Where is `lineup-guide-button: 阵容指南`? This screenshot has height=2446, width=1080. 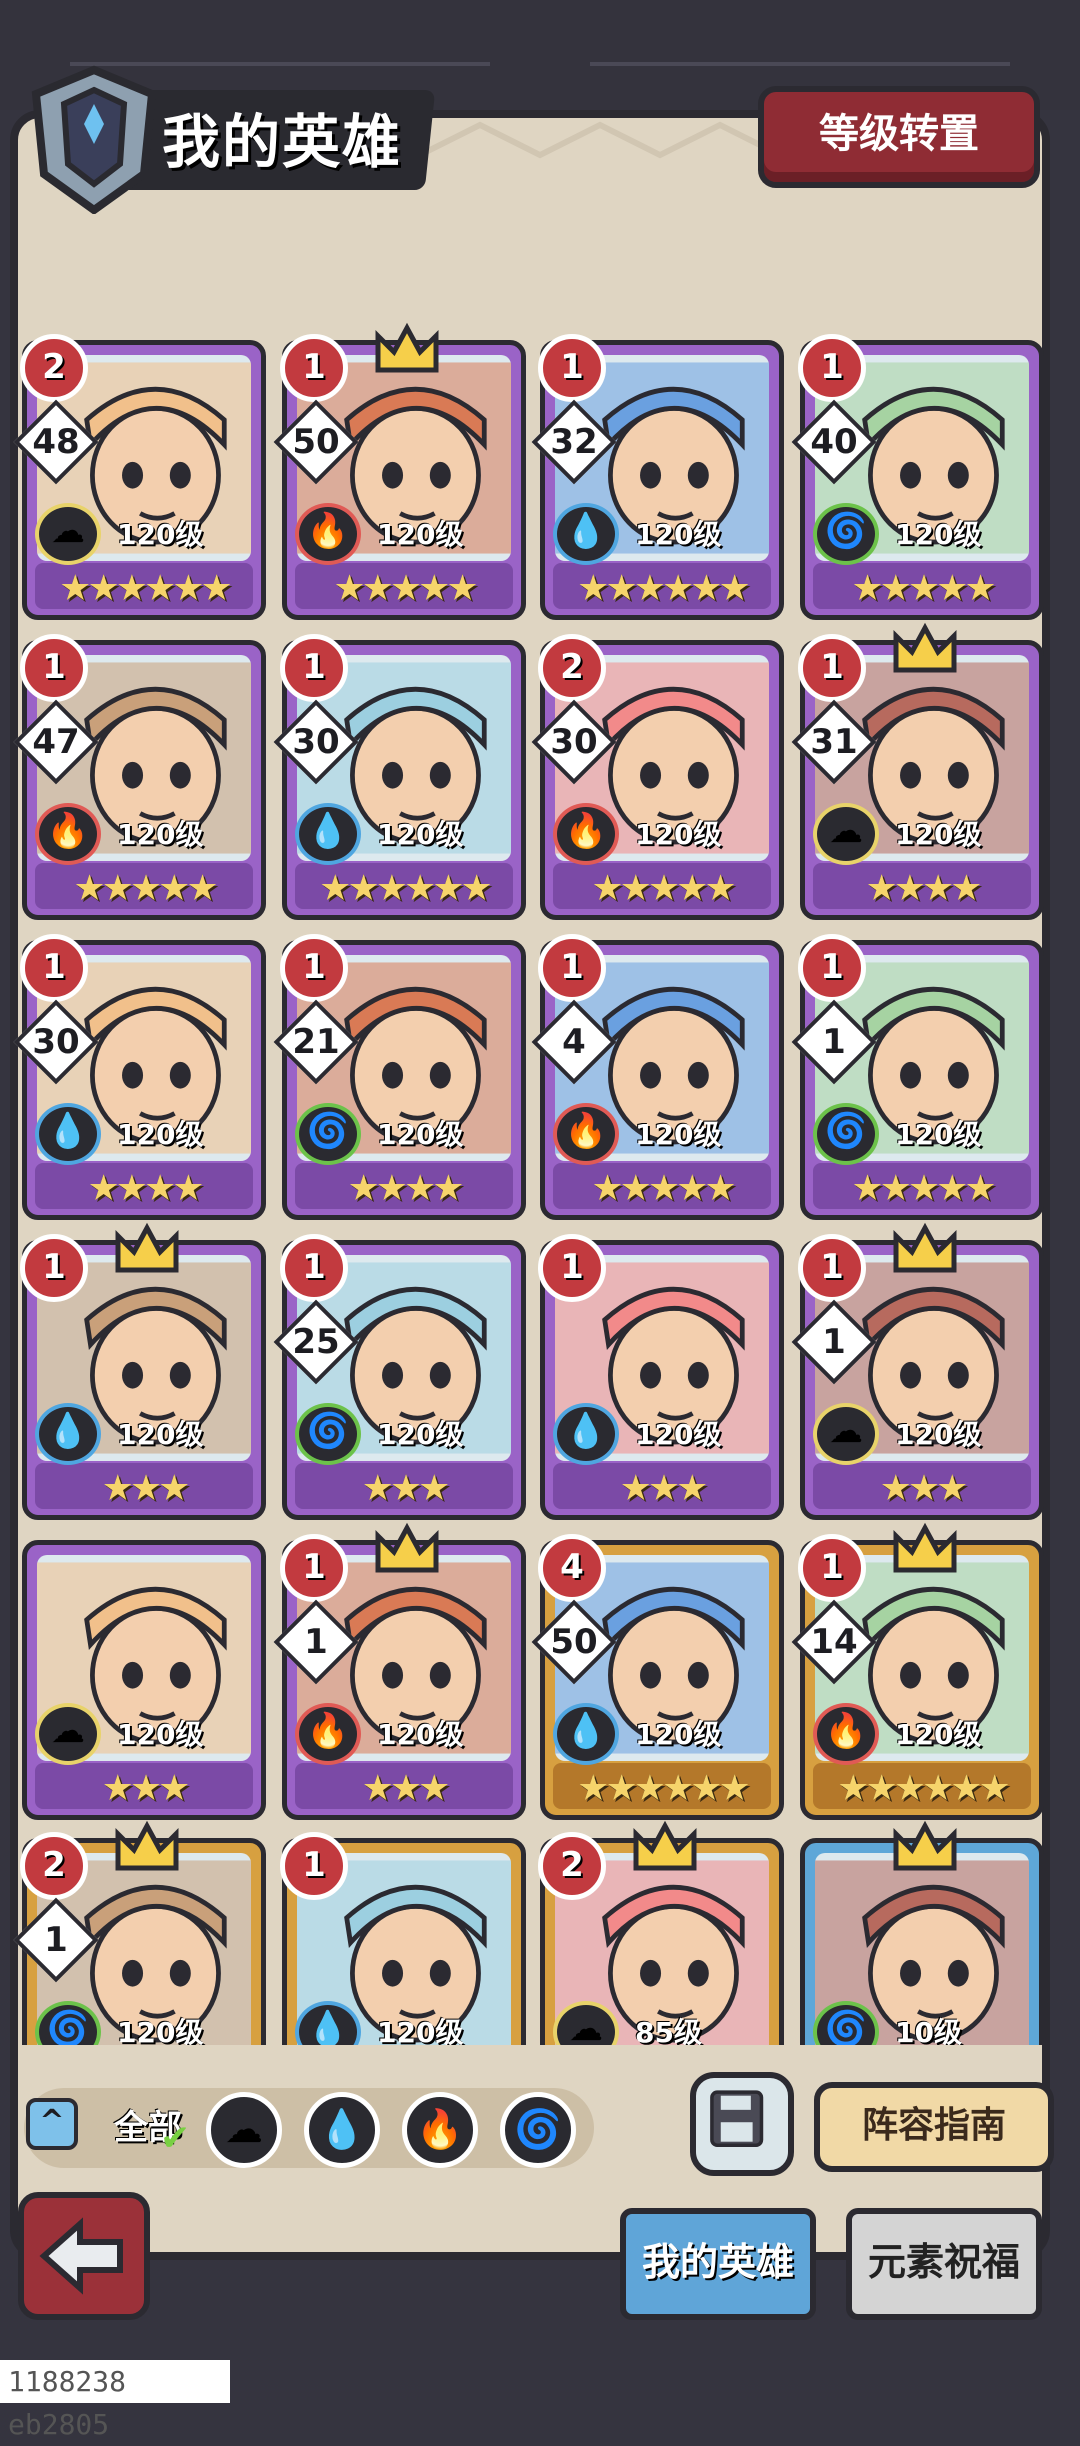 lineup-guide-button: 阵容指南 is located at coordinates (934, 2127).